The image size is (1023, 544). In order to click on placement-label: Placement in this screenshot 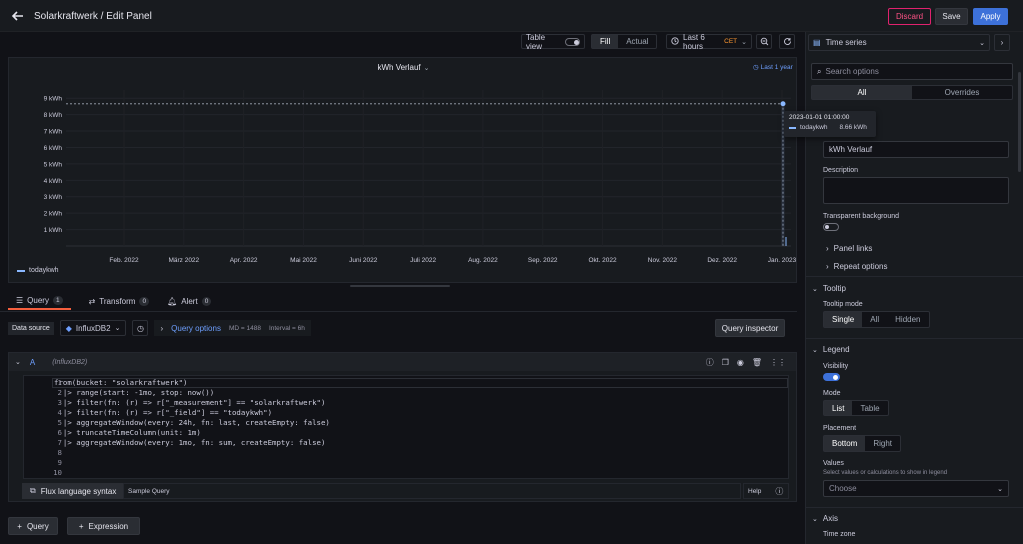, I will do `click(840, 428)`.